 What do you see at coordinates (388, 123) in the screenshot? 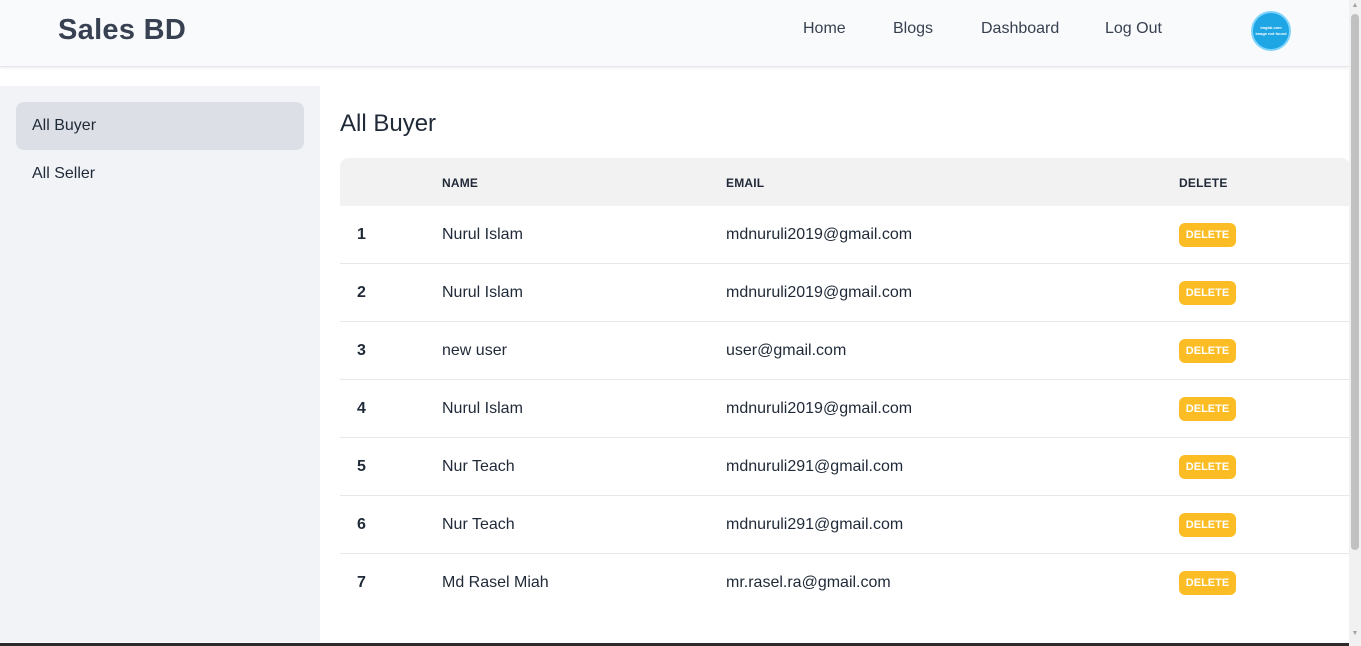
I see `page-title: All Buyer` at bounding box center [388, 123].